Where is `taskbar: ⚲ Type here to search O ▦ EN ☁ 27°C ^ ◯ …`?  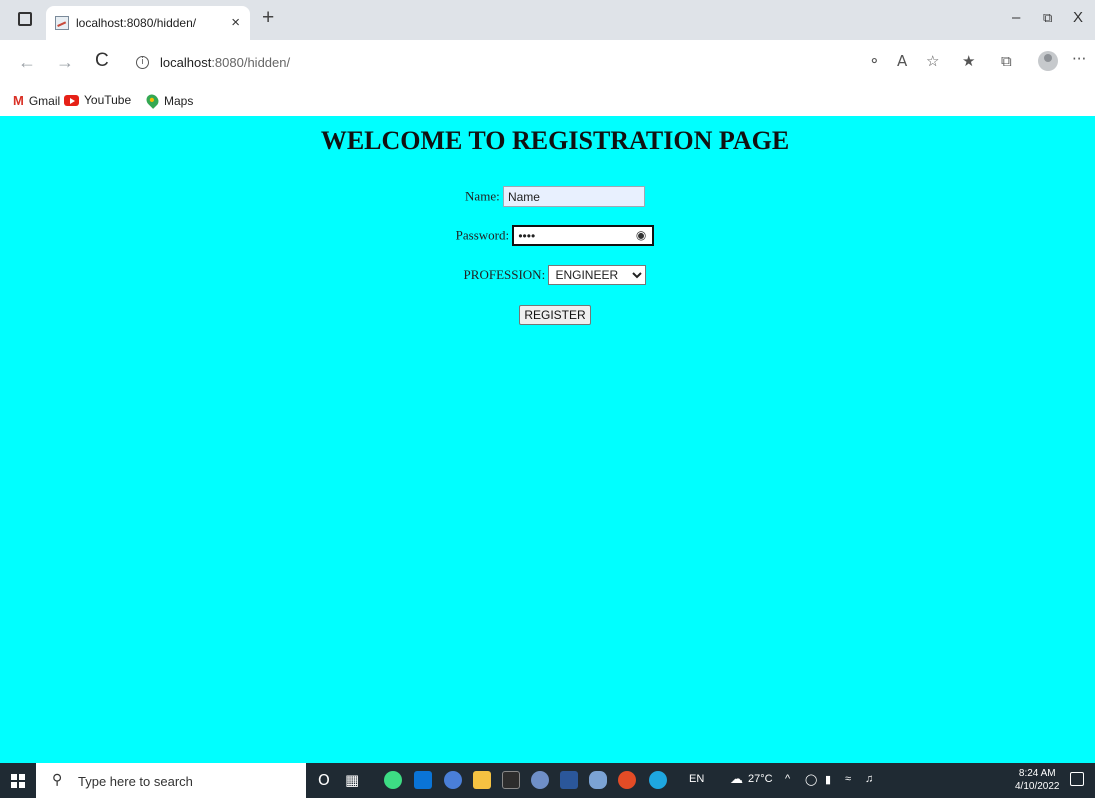 taskbar: ⚲ Type here to search O ▦ EN ☁ 27°C ^ ◯ … is located at coordinates (547, 780).